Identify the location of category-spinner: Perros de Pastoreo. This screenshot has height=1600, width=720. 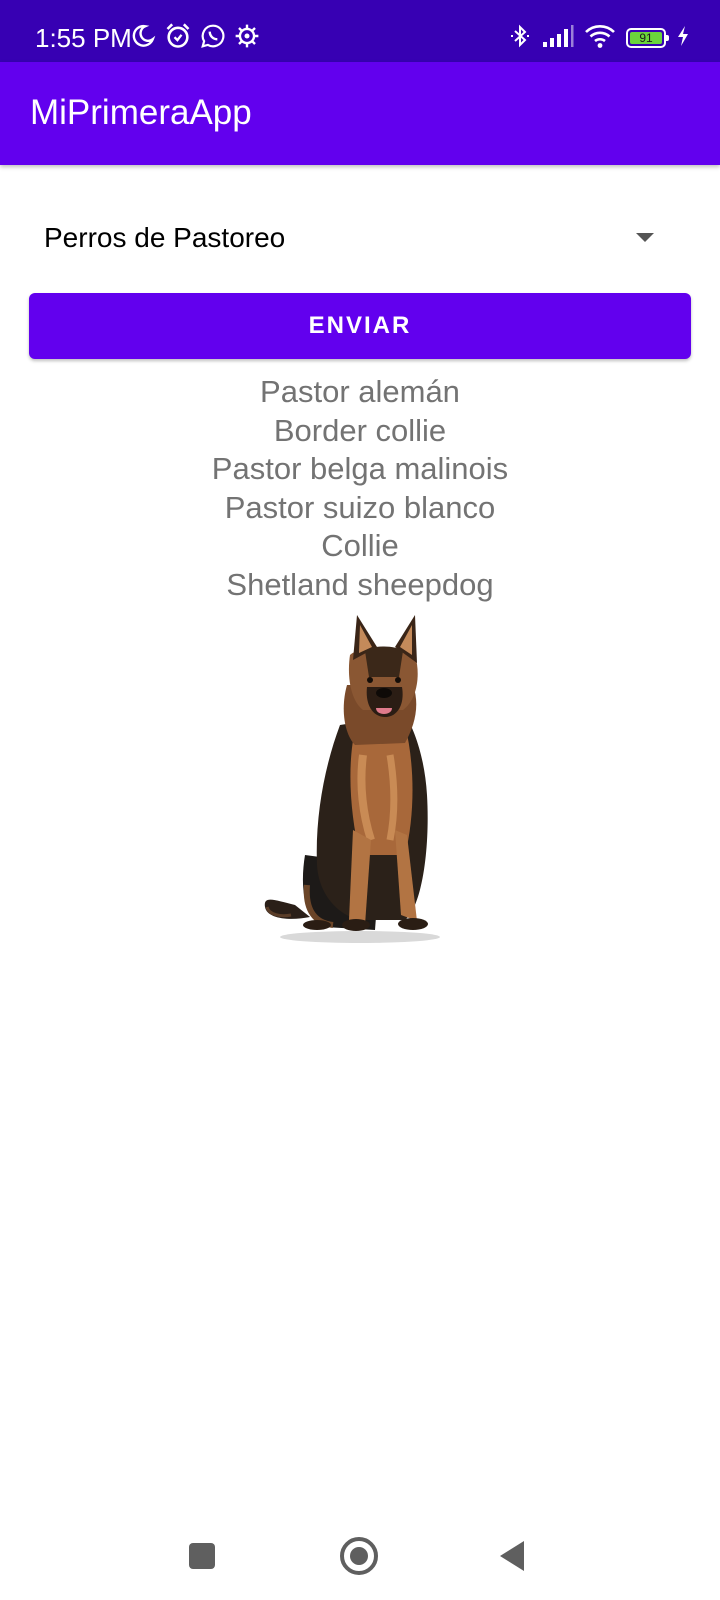
(360, 240).